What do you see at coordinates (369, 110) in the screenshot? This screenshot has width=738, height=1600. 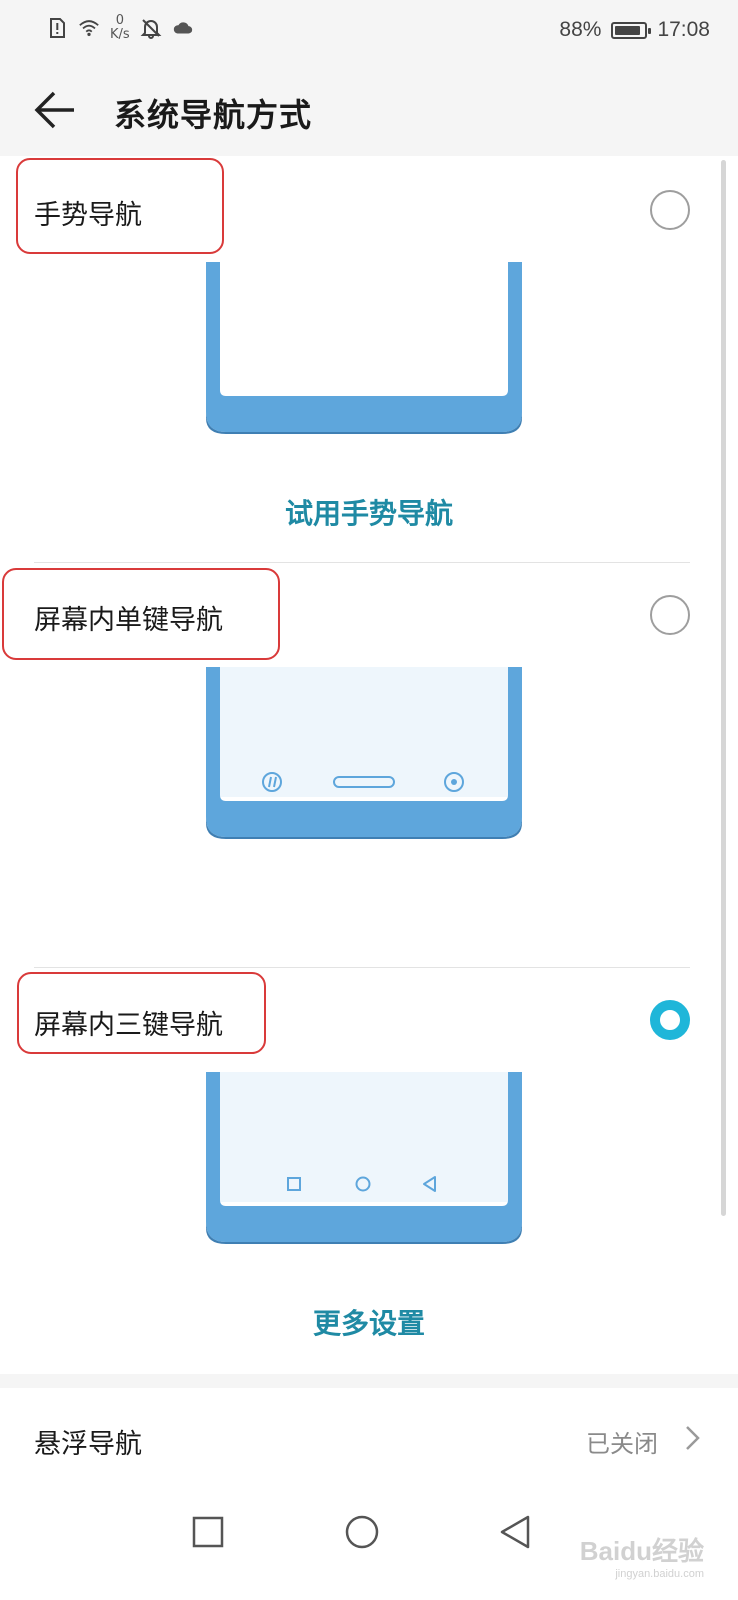 I see `title-bar: 系统导航方式` at bounding box center [369, 110].